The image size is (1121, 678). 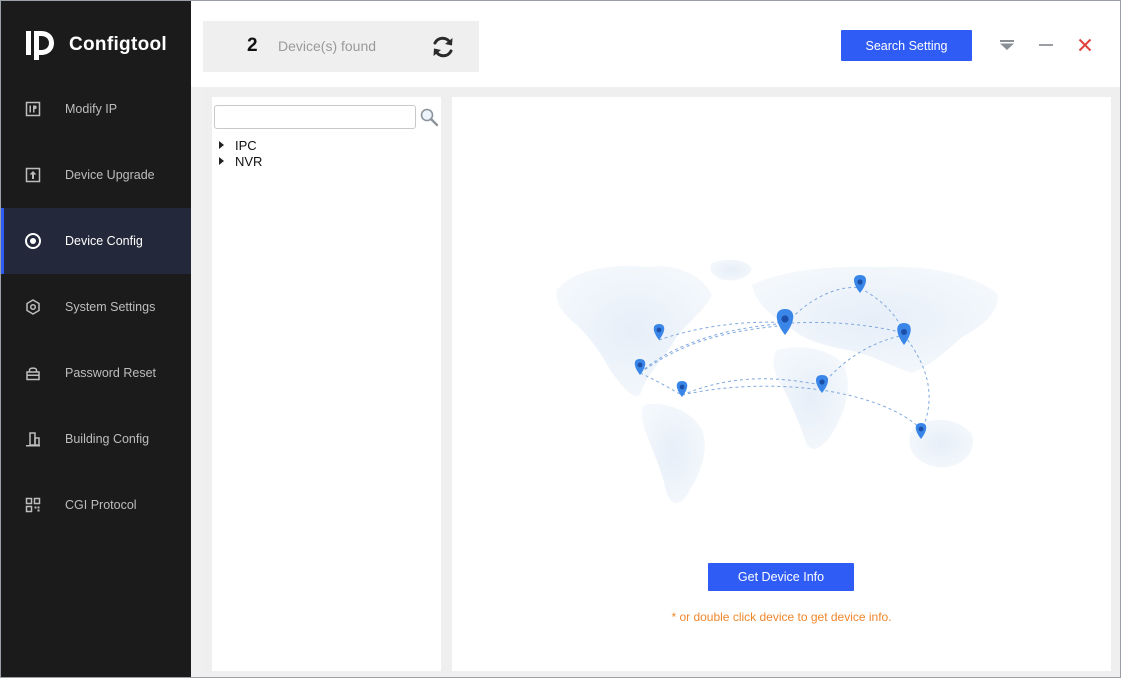 I want to click on continents, so click(x=777, y=381).